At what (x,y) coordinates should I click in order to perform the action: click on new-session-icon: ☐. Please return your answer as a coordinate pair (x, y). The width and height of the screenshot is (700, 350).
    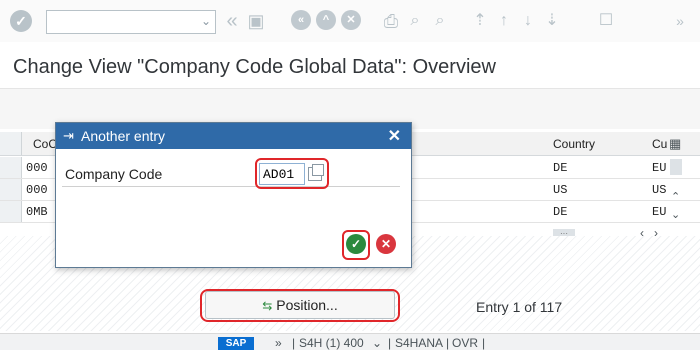
    Looking at the image, I should click on (606, 21).